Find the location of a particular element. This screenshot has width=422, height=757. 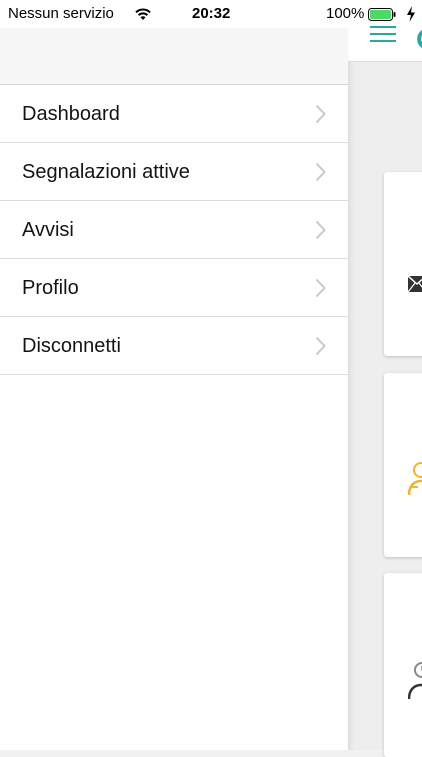

user-warning-icon is located at coordinates (415, 479).